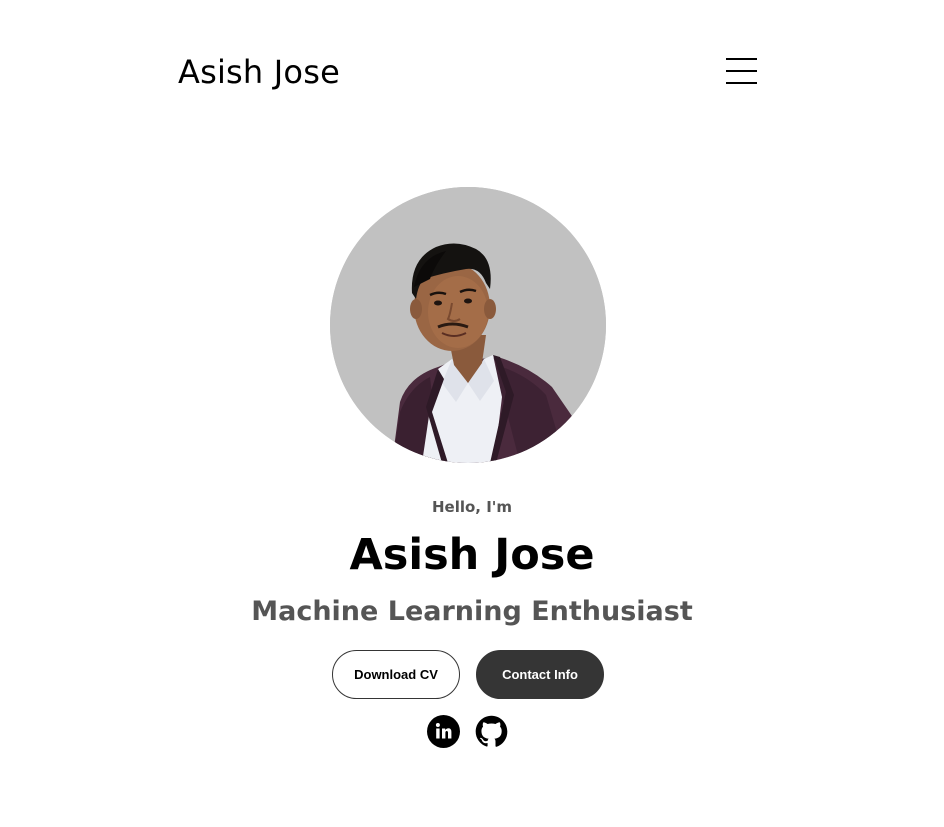 This screenshot has height=827, width=944. What do you see at coordinates (259, 72) in the screenshot?
I see `site-logo: Asish Jose` at bounding box center [259, 72].